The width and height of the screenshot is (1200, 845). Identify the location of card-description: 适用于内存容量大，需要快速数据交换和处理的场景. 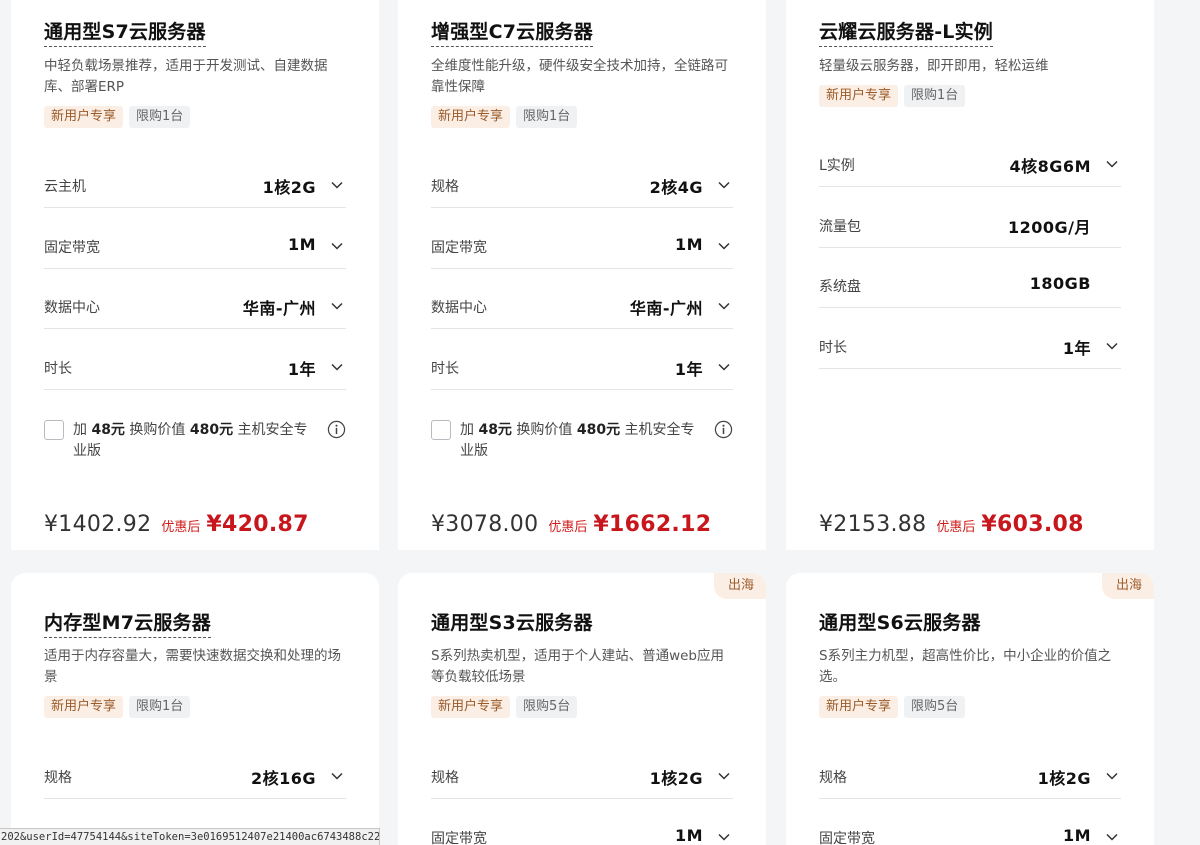
(192, 666).